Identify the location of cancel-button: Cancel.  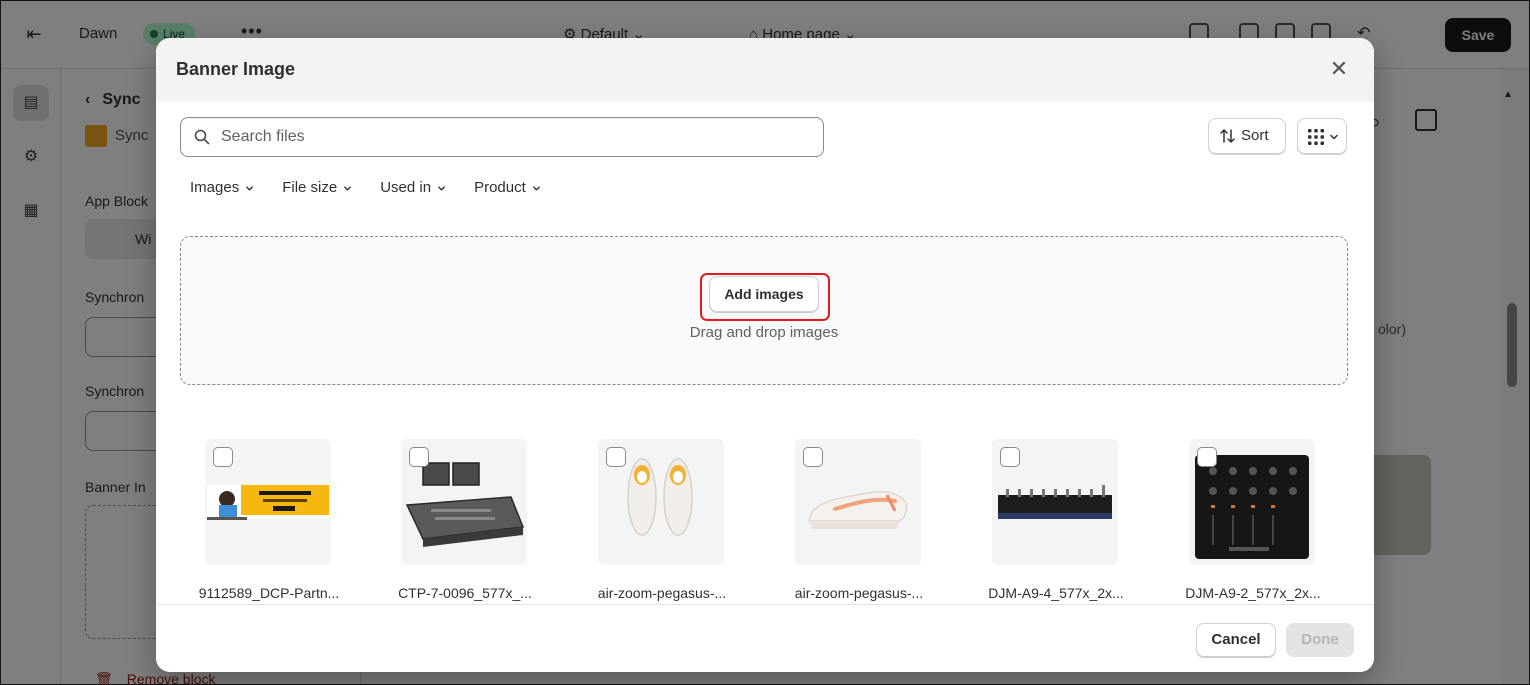
(1236, 640).